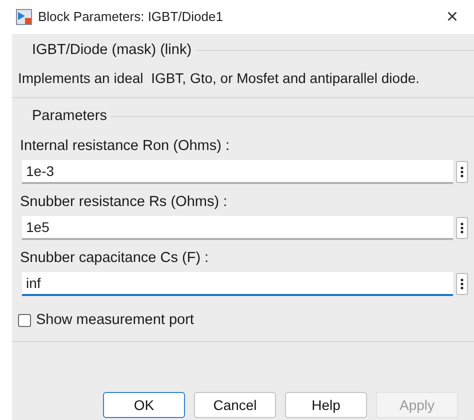 The image size is (474, 420). Describe the element at coordinates (114, 258) in the screenshot. I see `field-label: Snubber capacitance Cs (F) :` at that location.